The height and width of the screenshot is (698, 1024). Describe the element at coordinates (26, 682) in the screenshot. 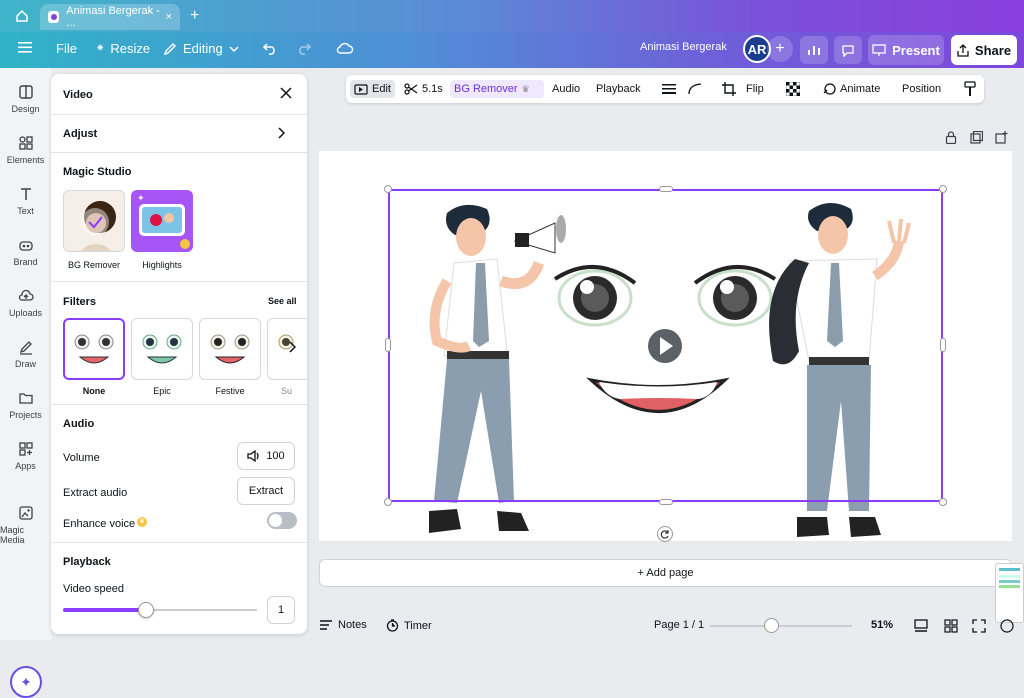

I see `magic-assistant-button: ✦` at that location.